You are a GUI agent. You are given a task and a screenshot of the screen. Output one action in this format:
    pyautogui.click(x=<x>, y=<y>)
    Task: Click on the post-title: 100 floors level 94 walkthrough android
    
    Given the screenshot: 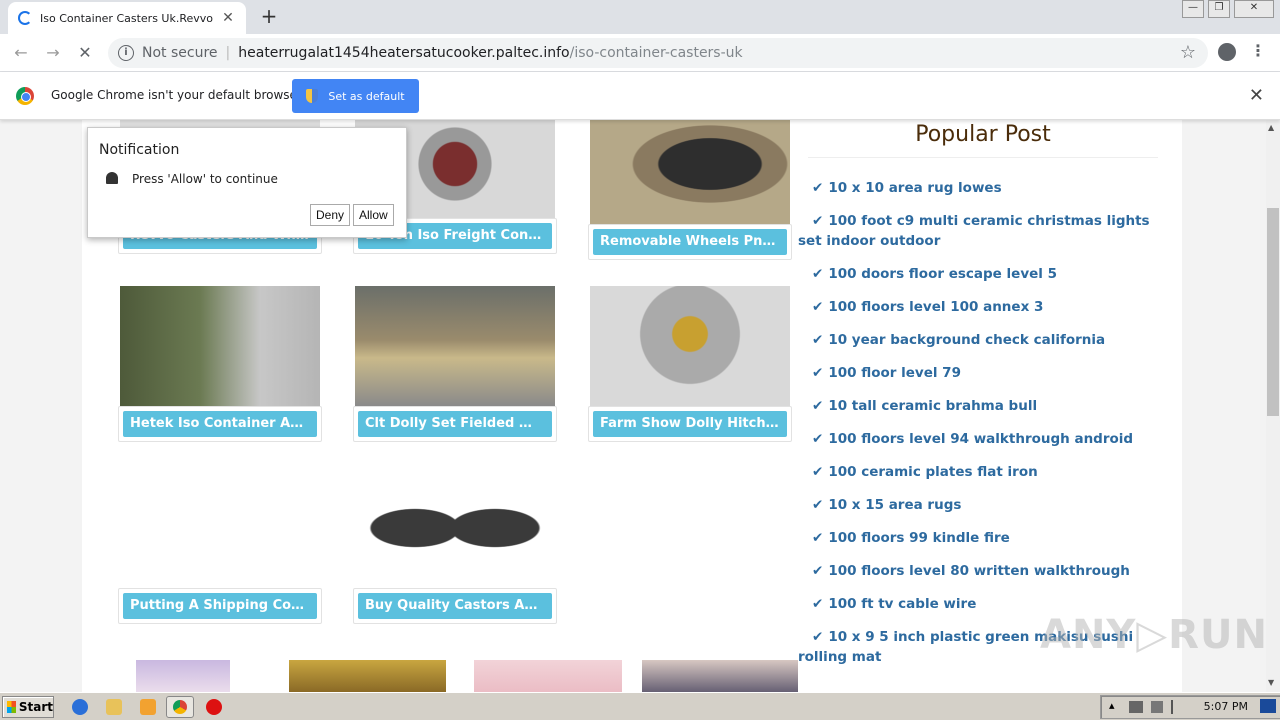 What is the action you would take?
    pyautogui.click(x=980, y=439)
    